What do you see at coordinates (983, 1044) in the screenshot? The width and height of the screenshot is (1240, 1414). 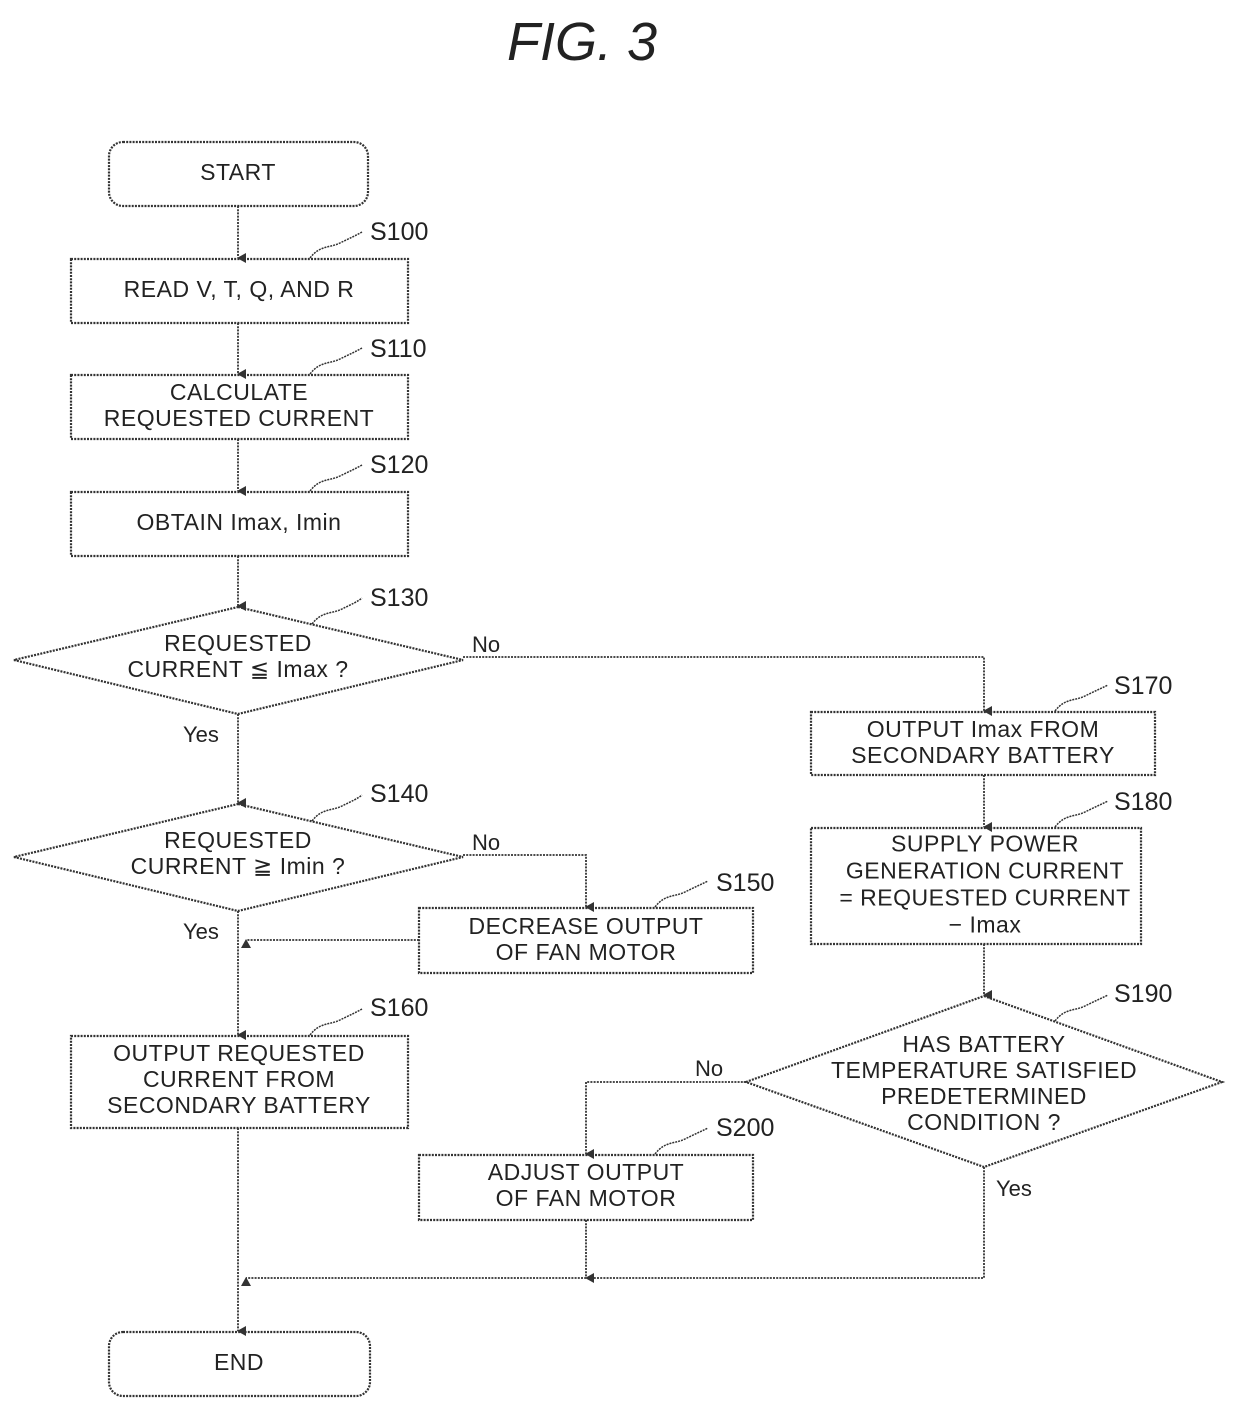 I see `node-text-line: HAS BATTERY` at bounding box center [983, 1044].